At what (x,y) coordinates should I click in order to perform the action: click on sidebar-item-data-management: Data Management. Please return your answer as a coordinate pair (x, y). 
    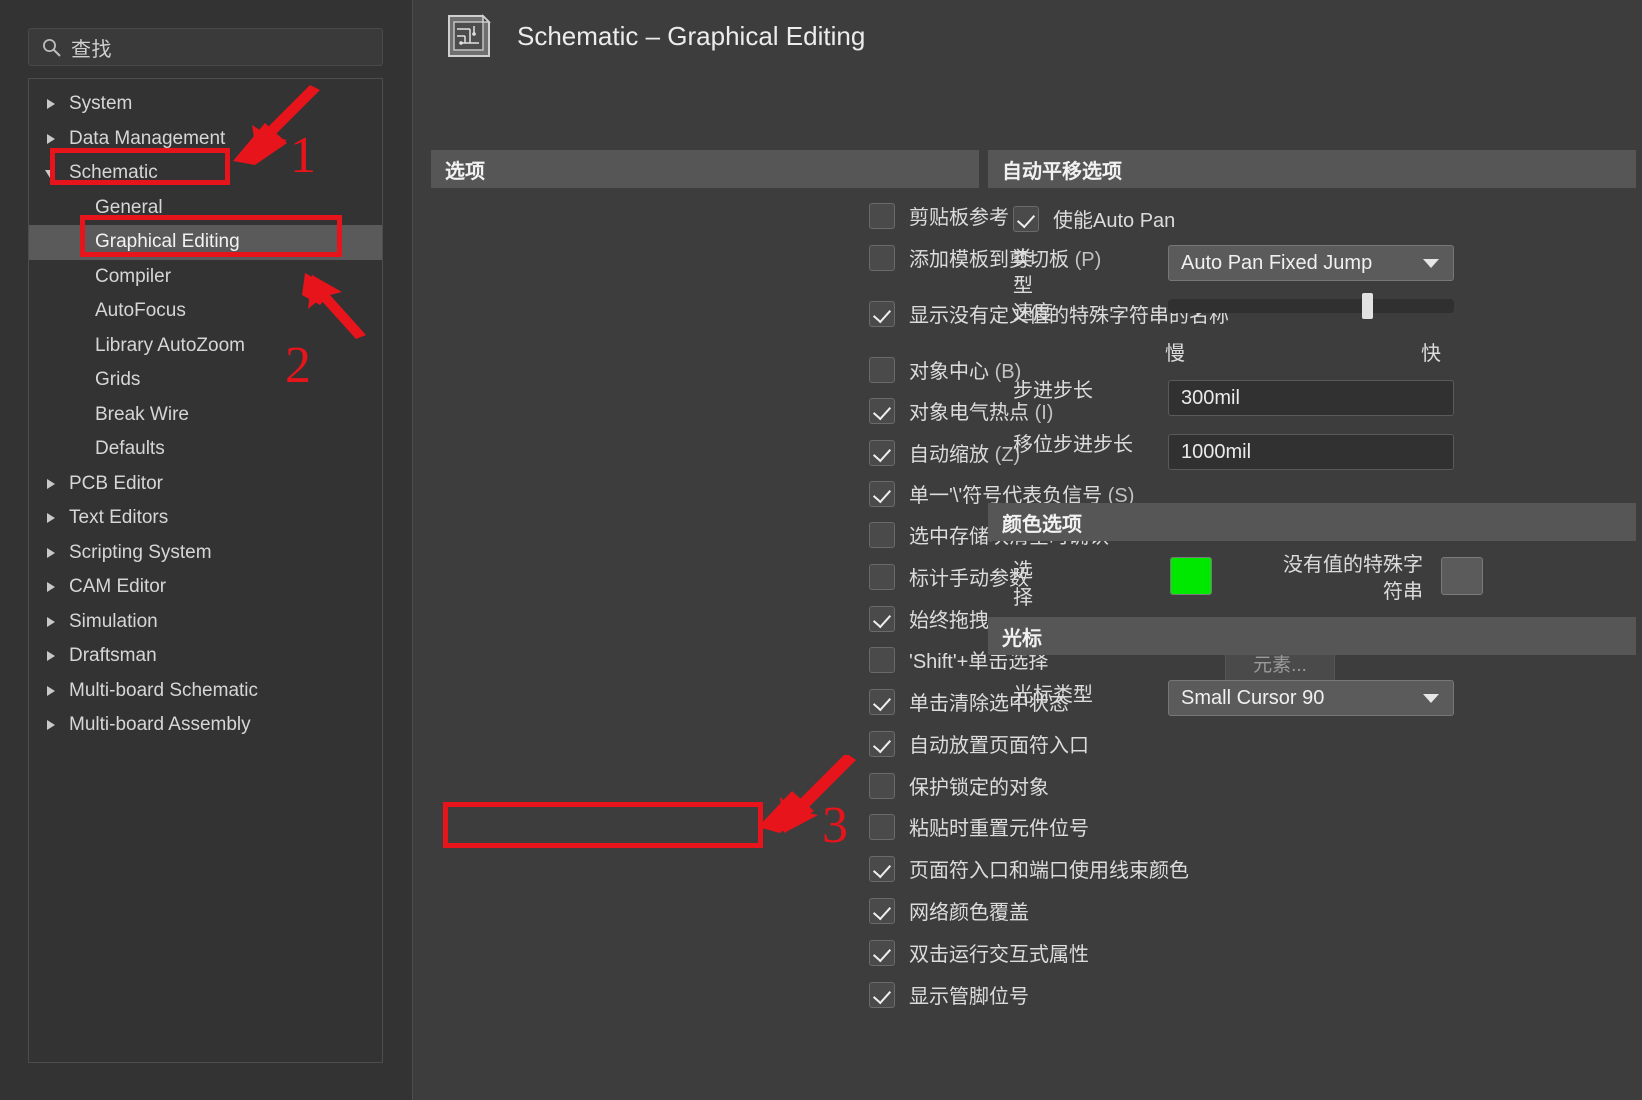
    Looking at the image, I should click on (205, 139).